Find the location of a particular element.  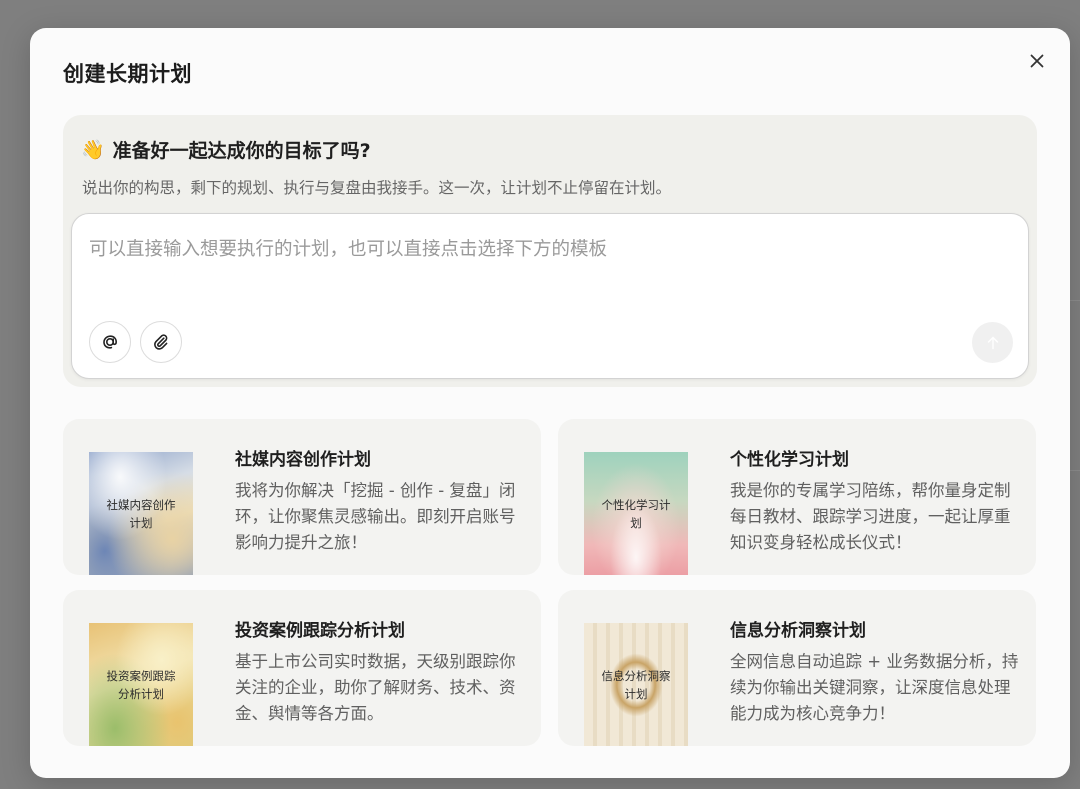

at-icon is located at coordinates (110, 342).